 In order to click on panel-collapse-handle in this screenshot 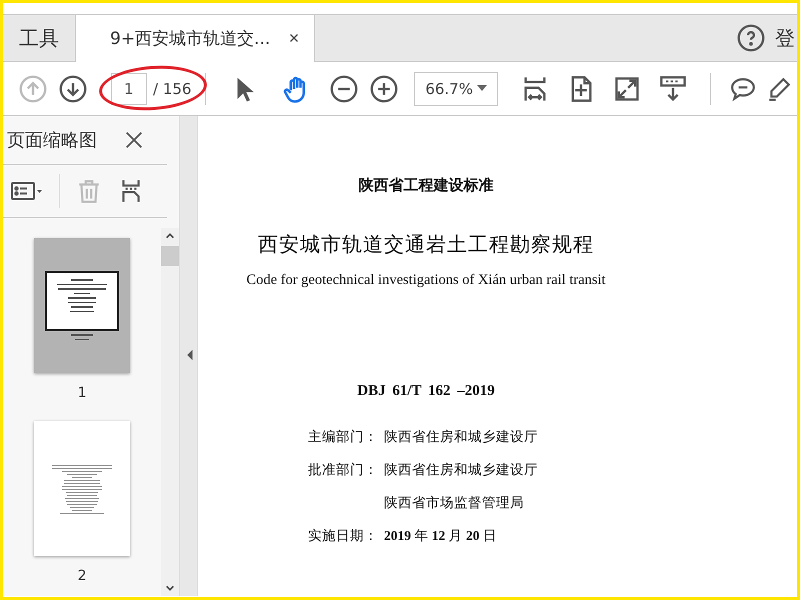, I will do `click(188, 356)`.